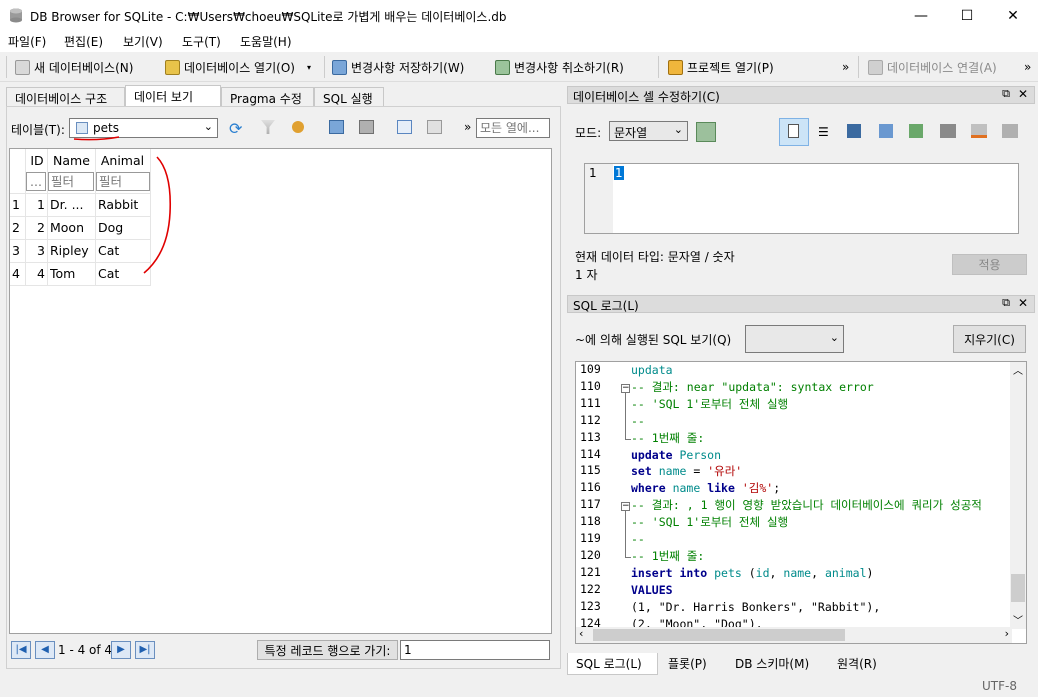 The height and width of the screenshot is (697, 1038). I want to click on revert-changes-button: 변경사항 취소하기(R), so click(559, 67).